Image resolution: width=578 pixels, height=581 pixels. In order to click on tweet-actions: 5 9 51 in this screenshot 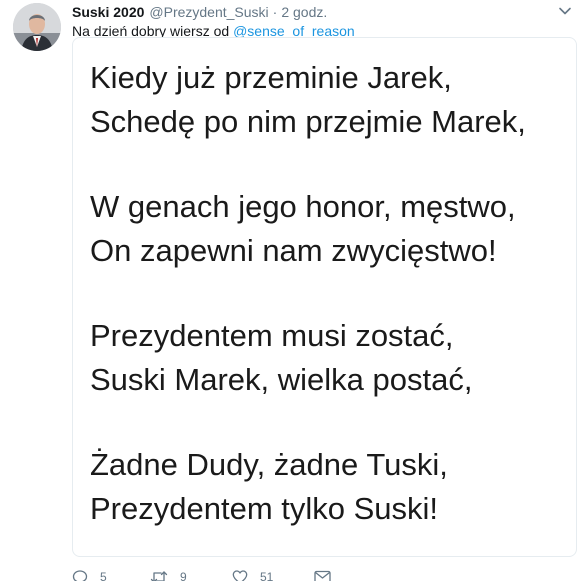, I will do `click(201, 574)`.